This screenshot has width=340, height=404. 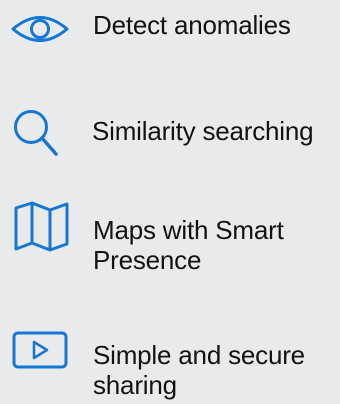 I want to click on search-icon, so click(x=43, y=134).